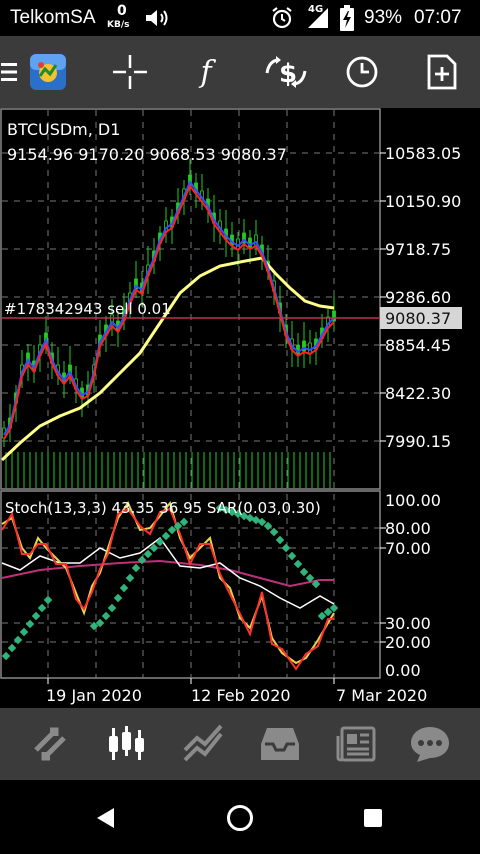  I want to click on system-navigation-bar, so click(240, 817).